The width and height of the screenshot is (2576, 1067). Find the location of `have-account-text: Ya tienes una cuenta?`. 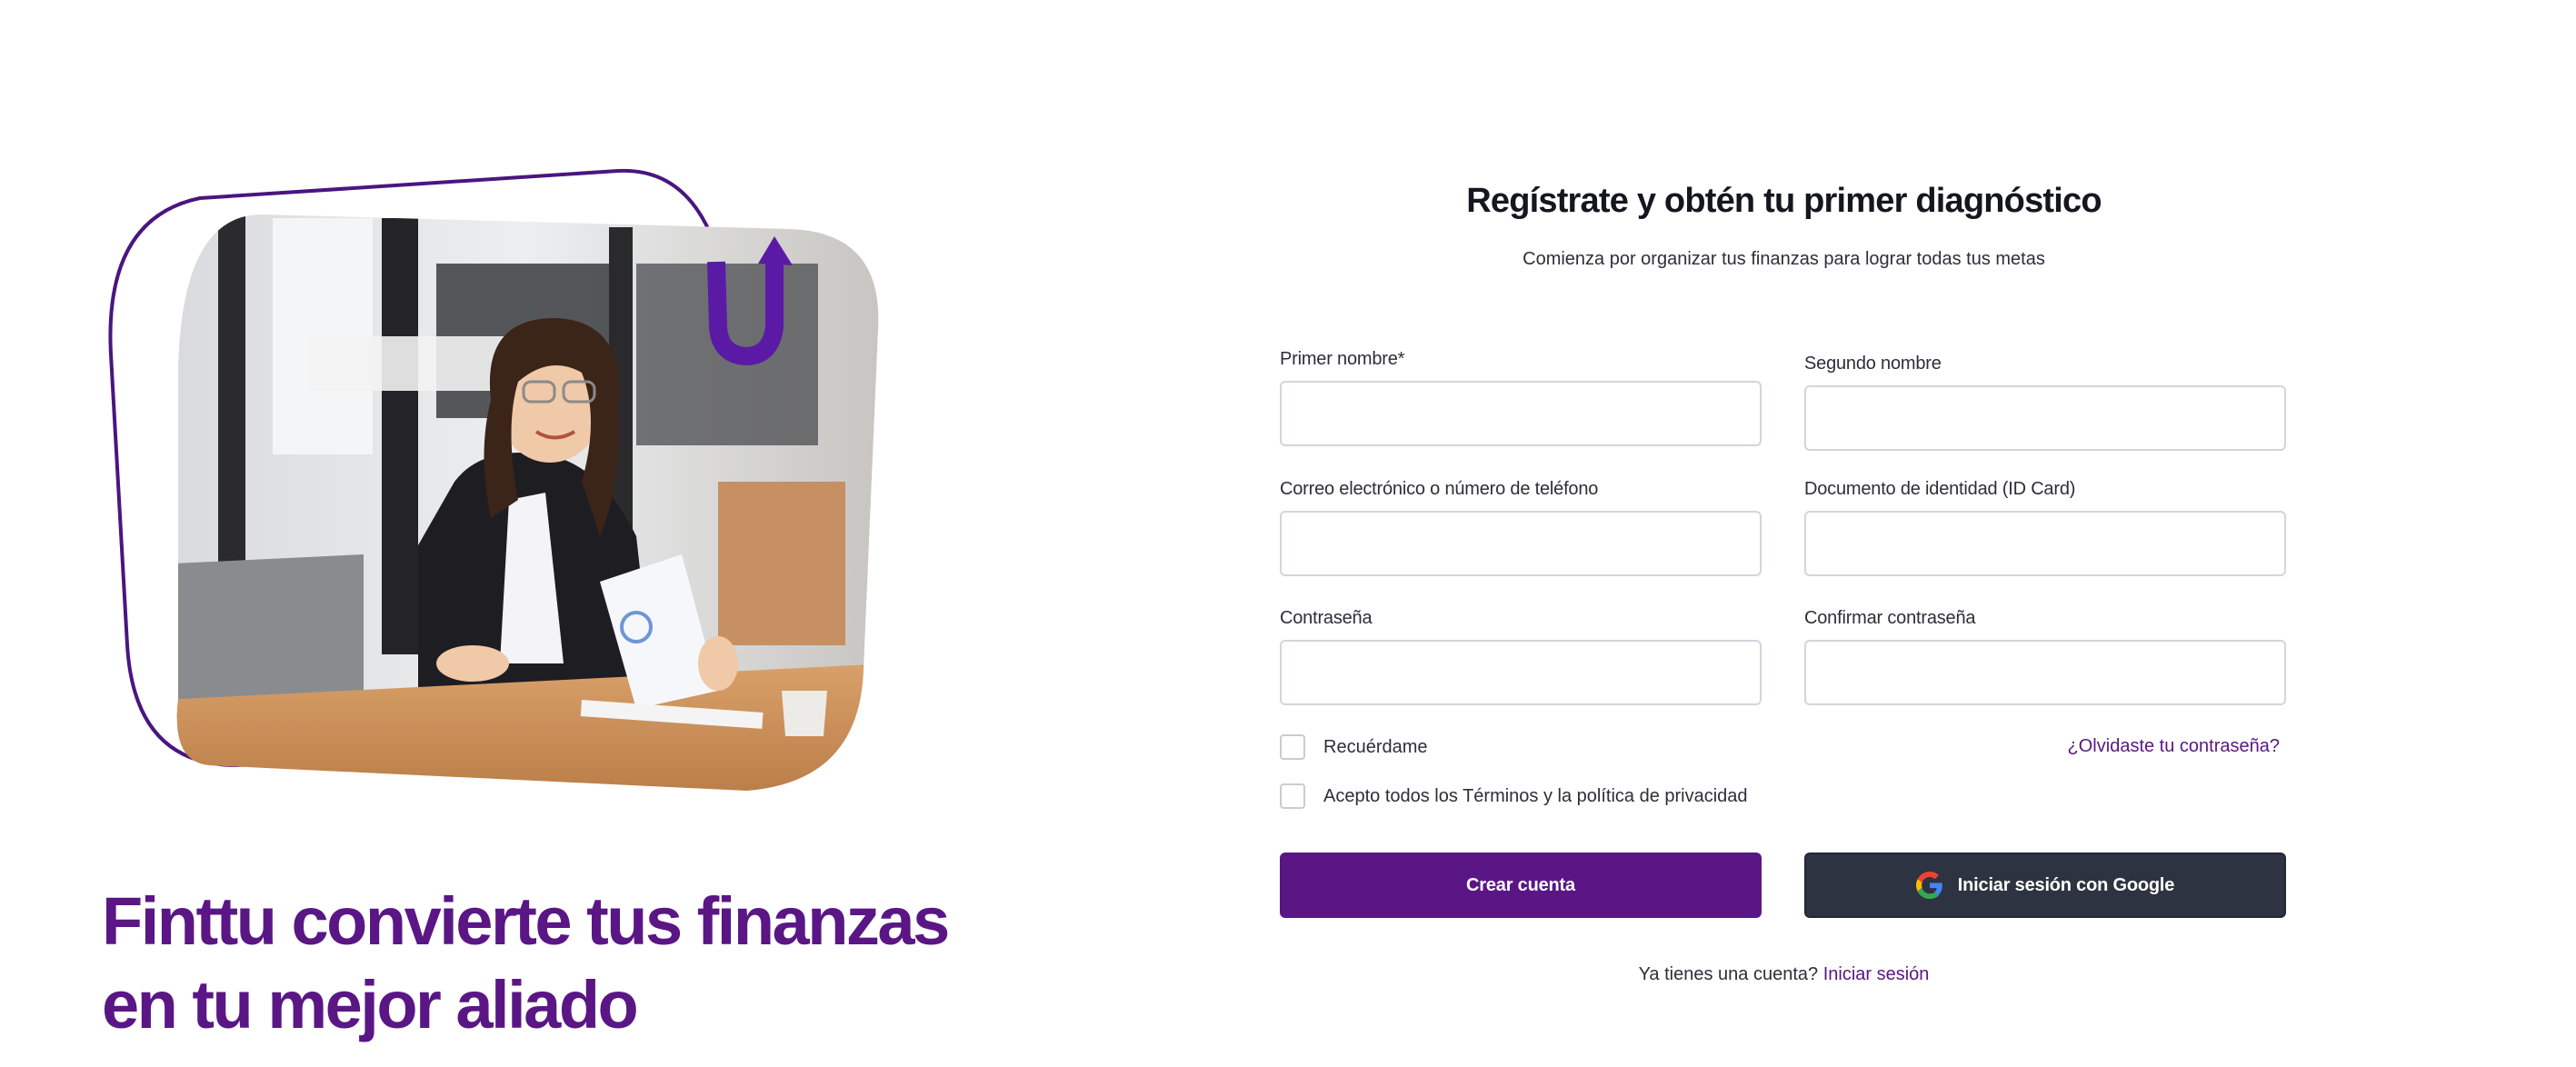

have-account-text: Ya tienes una cuenta? is located at coordinates (1728, 974).